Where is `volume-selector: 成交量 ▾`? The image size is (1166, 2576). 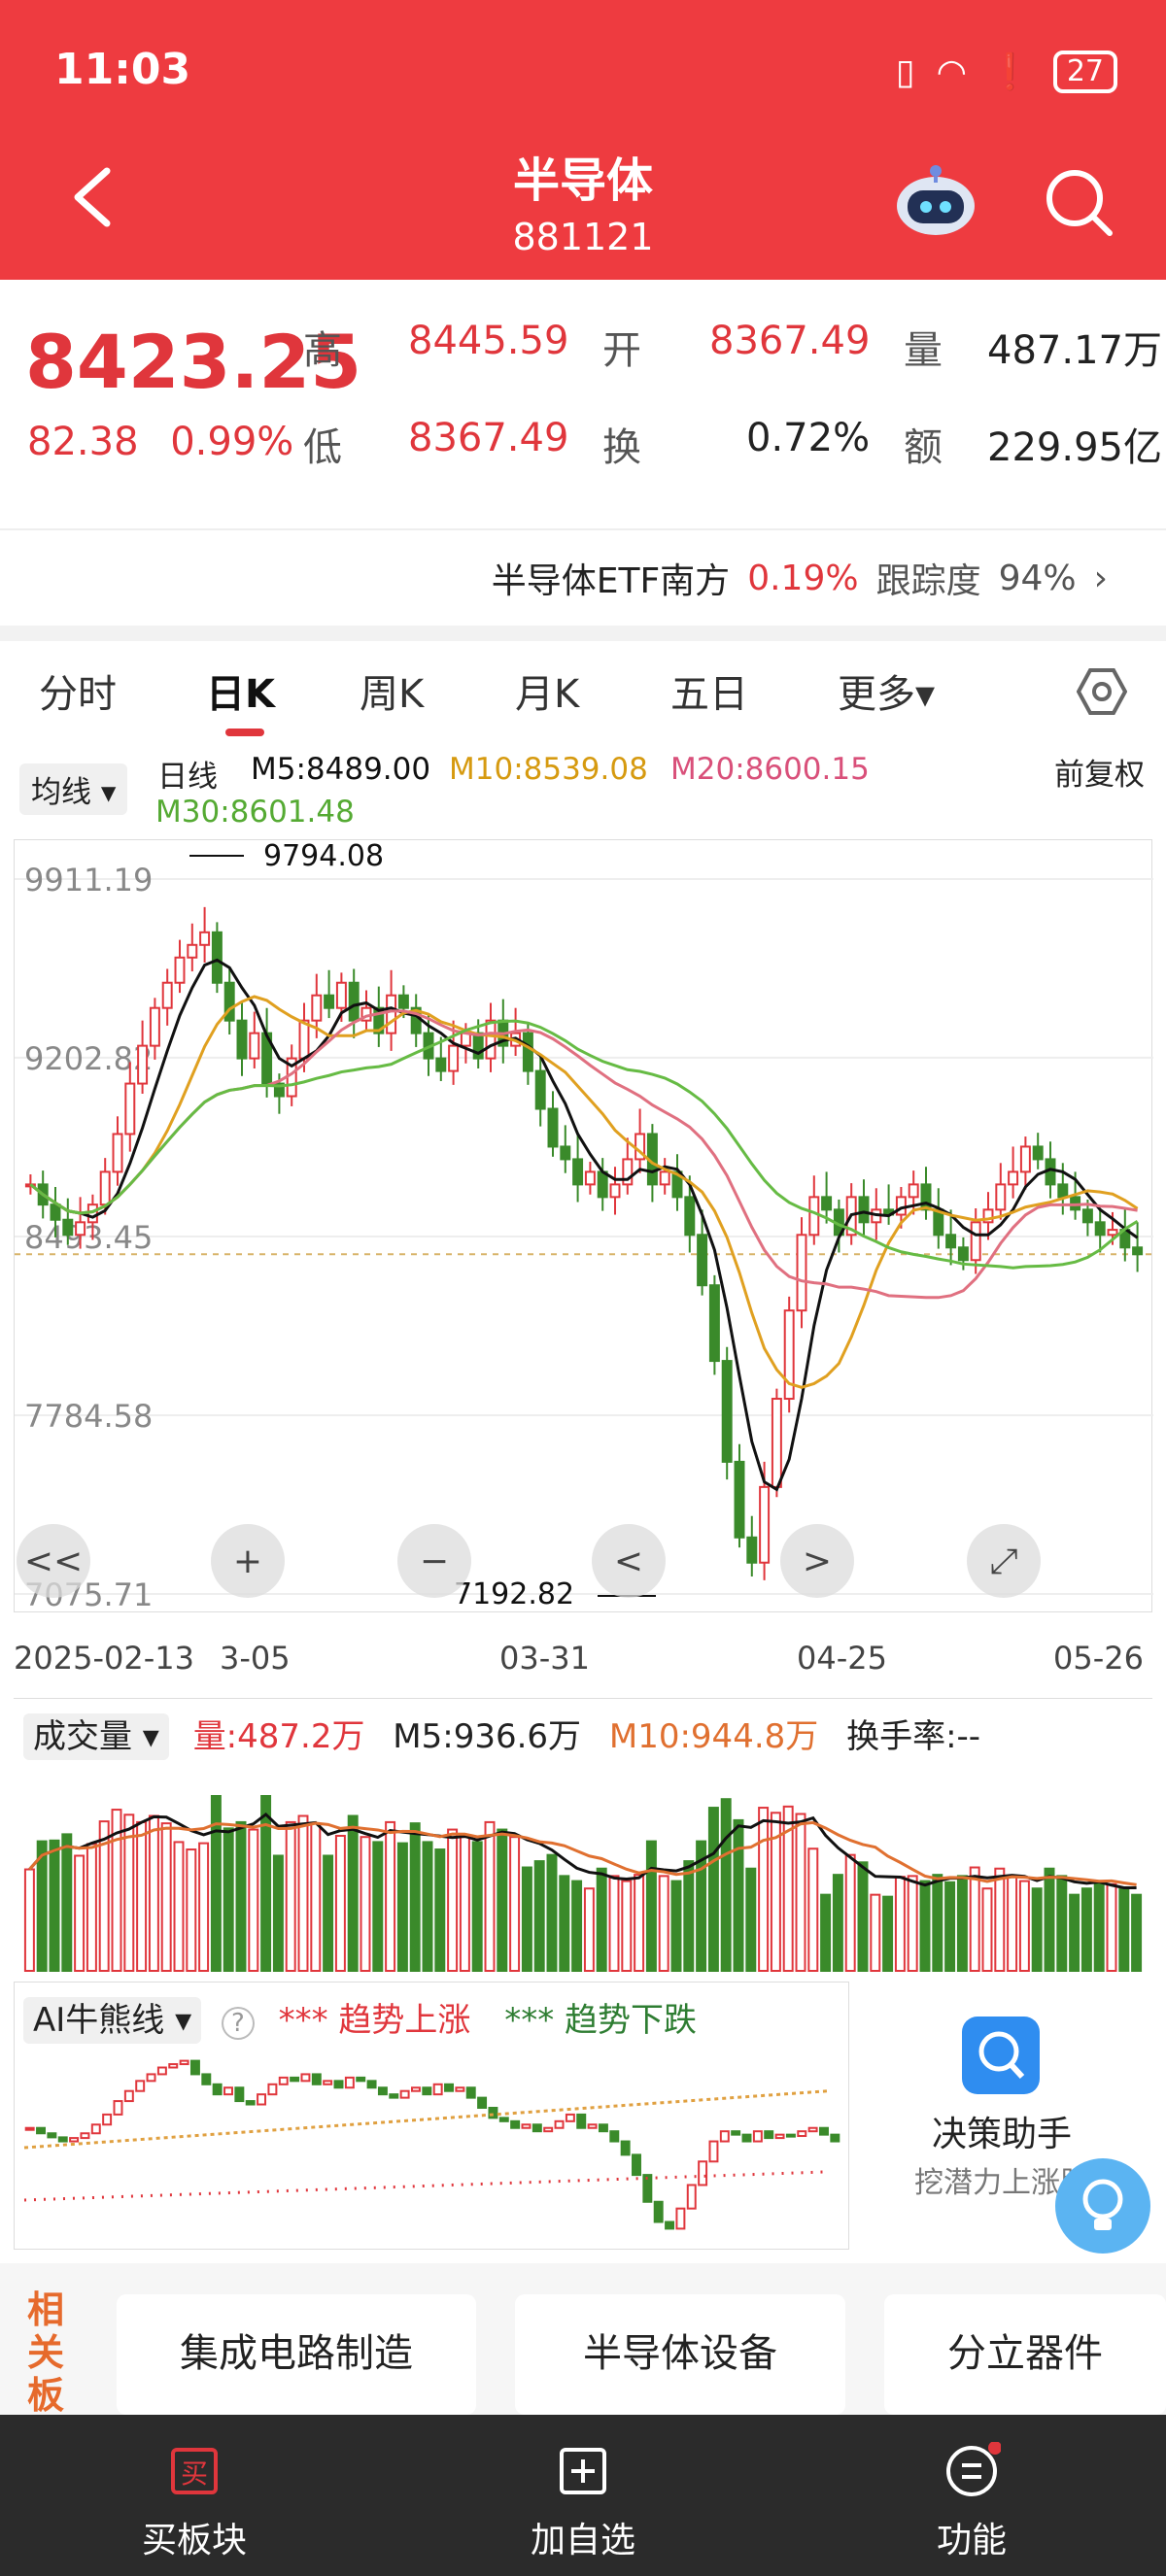
volume-selector: 成交量 ▾ is located at coordinates (96, 1736).